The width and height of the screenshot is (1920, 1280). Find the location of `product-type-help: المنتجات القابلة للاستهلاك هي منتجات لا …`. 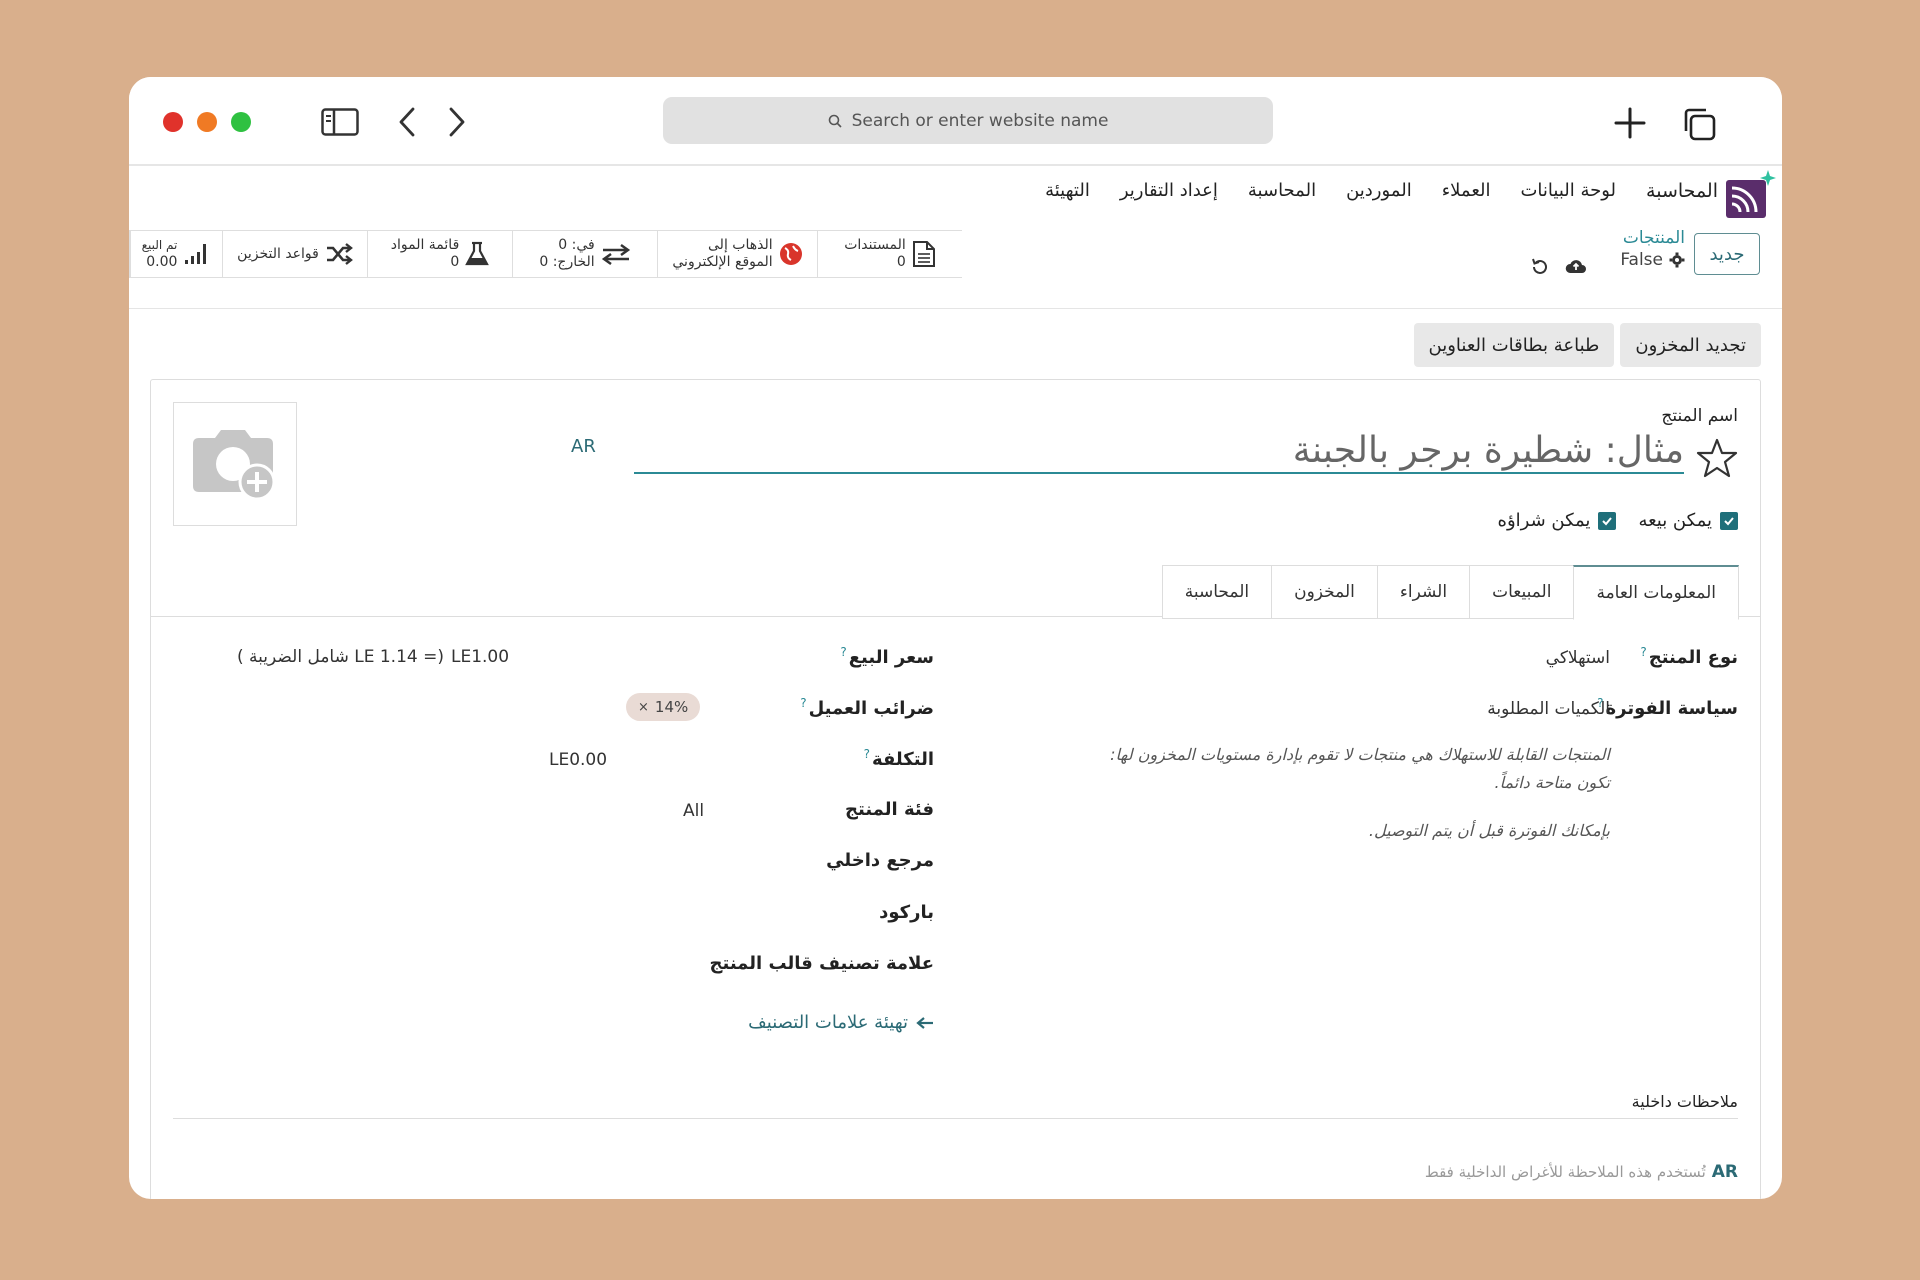

product-type-help: المنتجات القابلة للاستهلاك هي منتجات لا … is located at coordinates (1360, 754).